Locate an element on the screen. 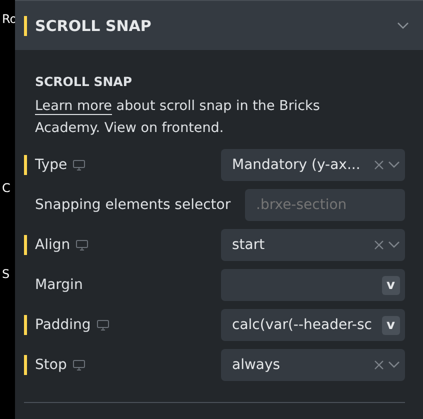 The width and height of the screenshot is (423, 419). select-field: start is located at coordinates (313, 245).